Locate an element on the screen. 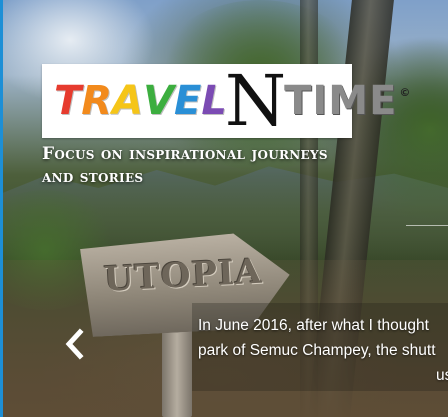 This screenshot has width=448, height=417. logo-letter-l: L is located at coordinates (214, 101).